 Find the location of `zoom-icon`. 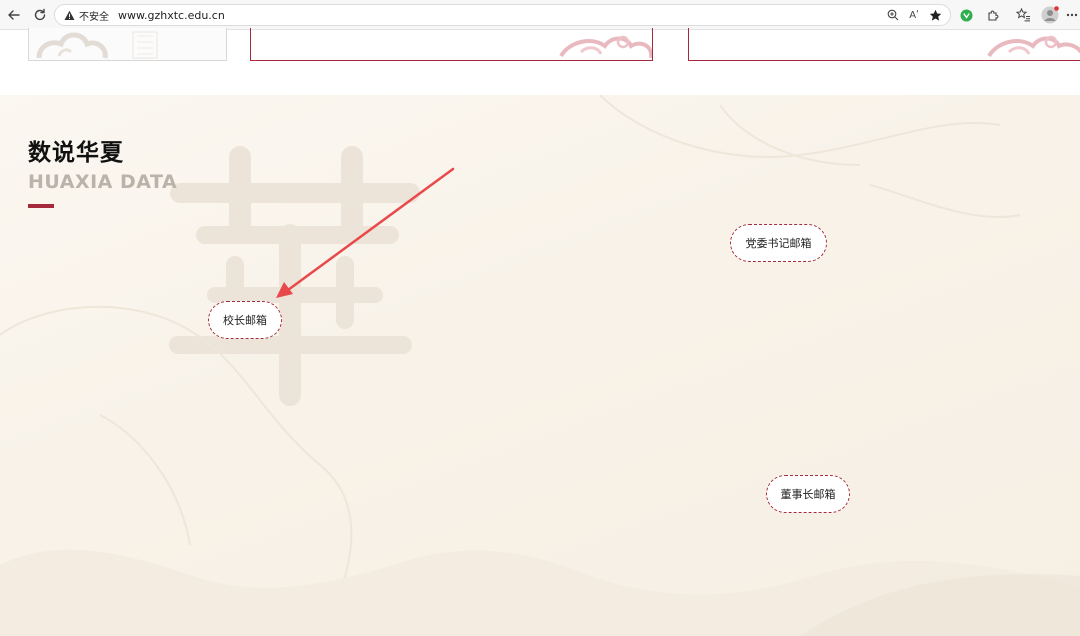

zoom-icon is located at coordinates (893, 15).